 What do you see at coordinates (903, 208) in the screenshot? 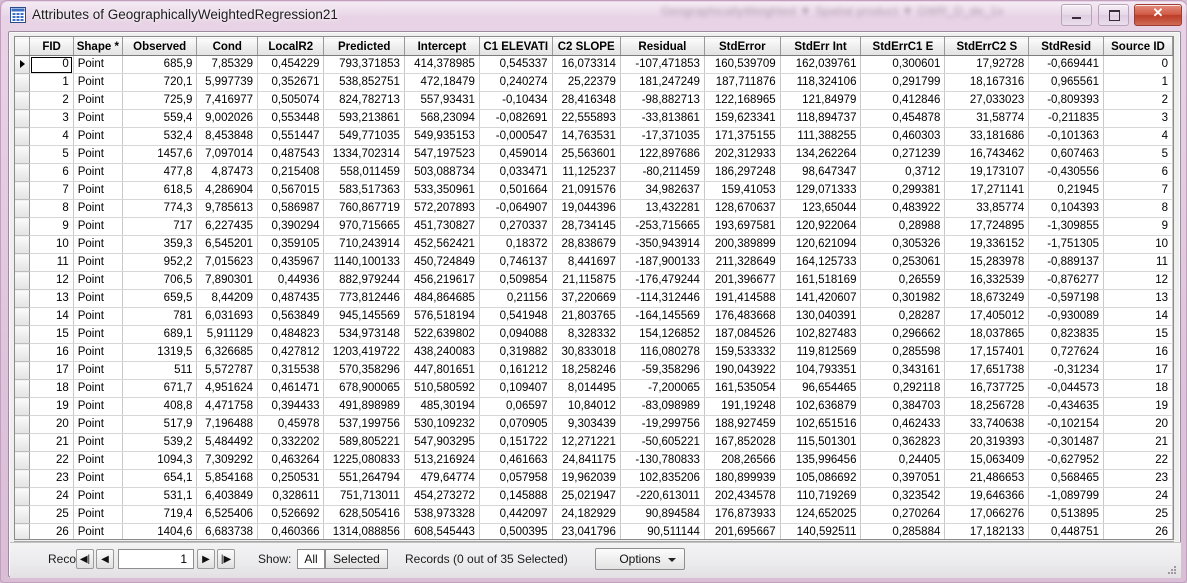
I see `table-cell: 0,483922` at bounding box center [903, 208].